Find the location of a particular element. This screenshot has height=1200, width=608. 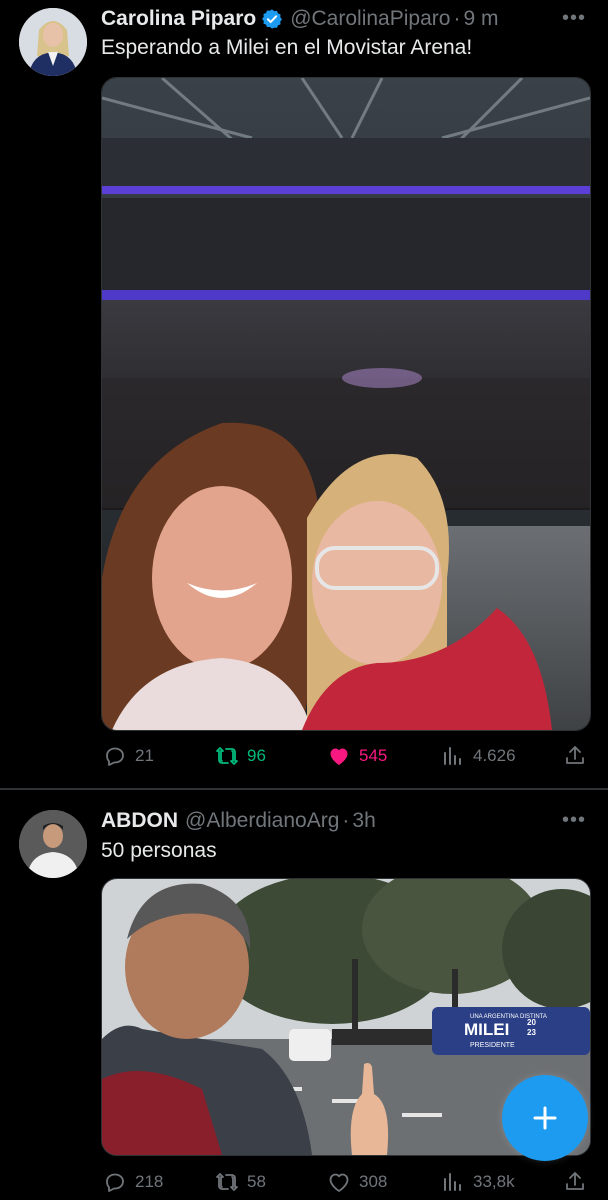

bus-sub-text: PRESIDENTE is located at coordinates (492, 1045).